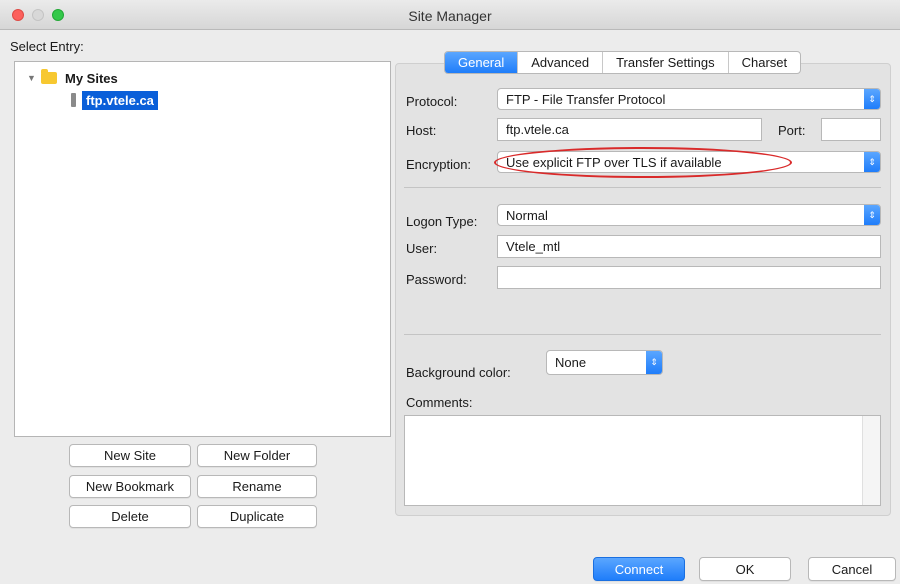 Image resolution: width=900 pixels, height=584 pixels. What do you see at coordinates (561, 62) in the screenshot?
I see `tab-advanced: Advanced` at bounding box center [561, 62].